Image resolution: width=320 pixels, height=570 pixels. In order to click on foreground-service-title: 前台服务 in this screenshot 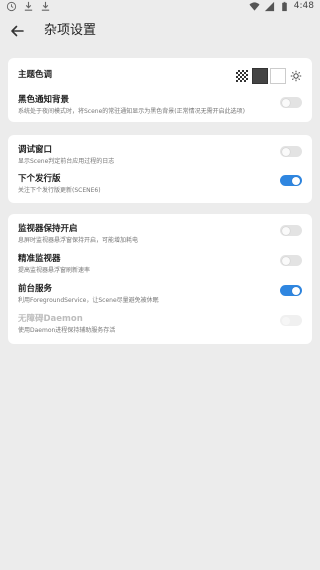, I will do `click(35, 289)`.